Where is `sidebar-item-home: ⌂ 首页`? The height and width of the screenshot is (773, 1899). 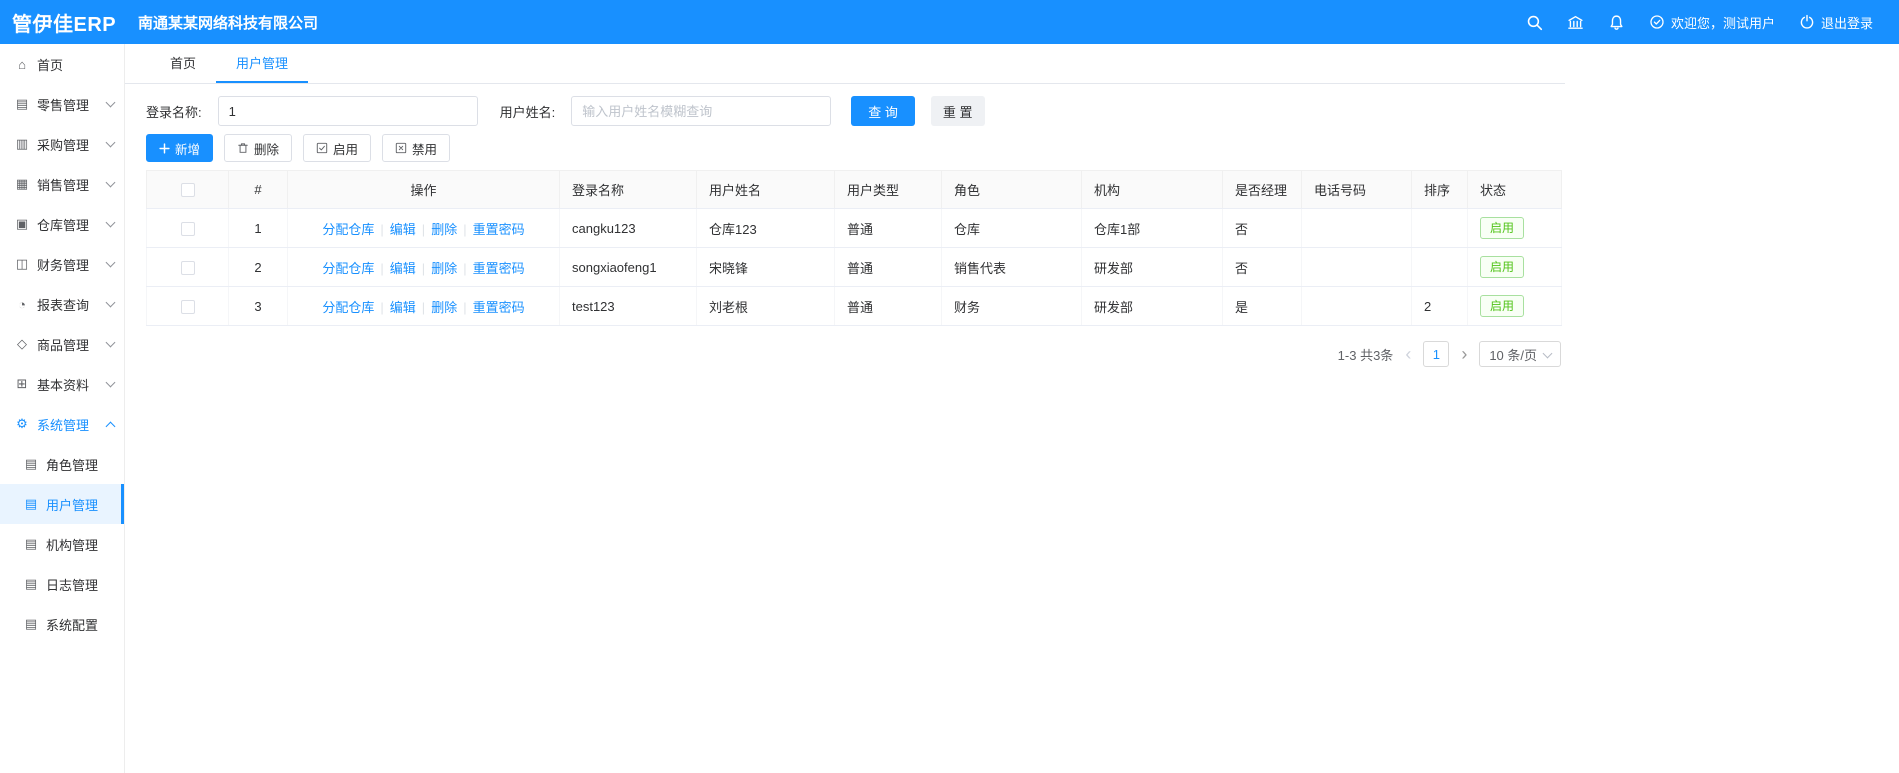
sidebar-item-home: ⌂ 首页 is located at coordinates (62, 64).